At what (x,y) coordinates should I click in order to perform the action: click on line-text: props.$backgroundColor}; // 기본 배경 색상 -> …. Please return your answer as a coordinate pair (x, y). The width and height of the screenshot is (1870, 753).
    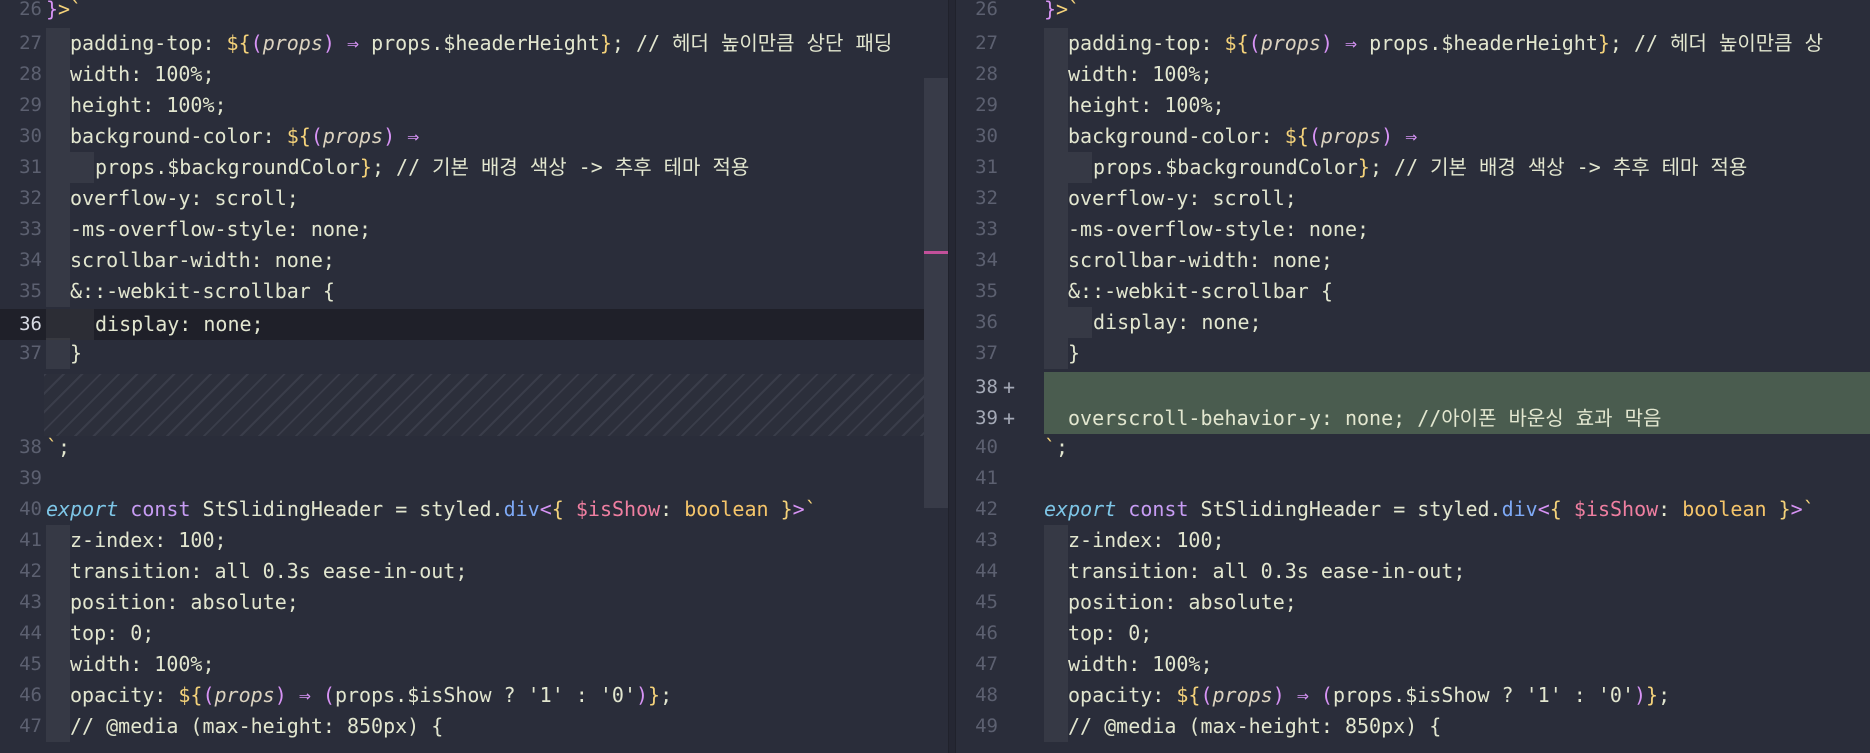
    Looking at the image, I should click on (1420, 167).